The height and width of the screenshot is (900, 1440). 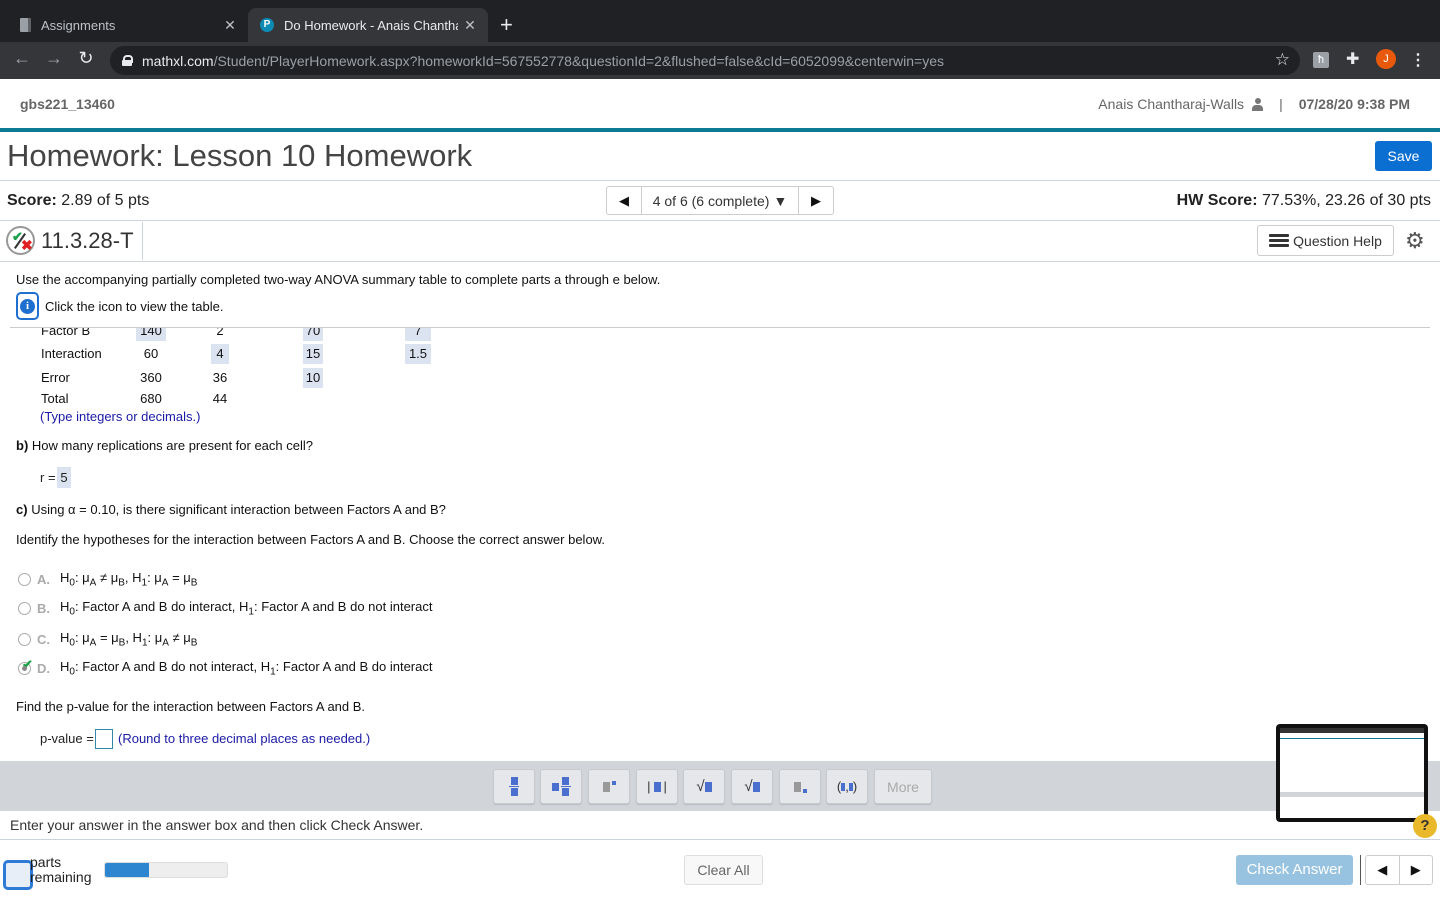 What do you see at coordinates (151, 353) in the screenshot?
I see `ss-cell: 60` at bounding box center [151, 353].